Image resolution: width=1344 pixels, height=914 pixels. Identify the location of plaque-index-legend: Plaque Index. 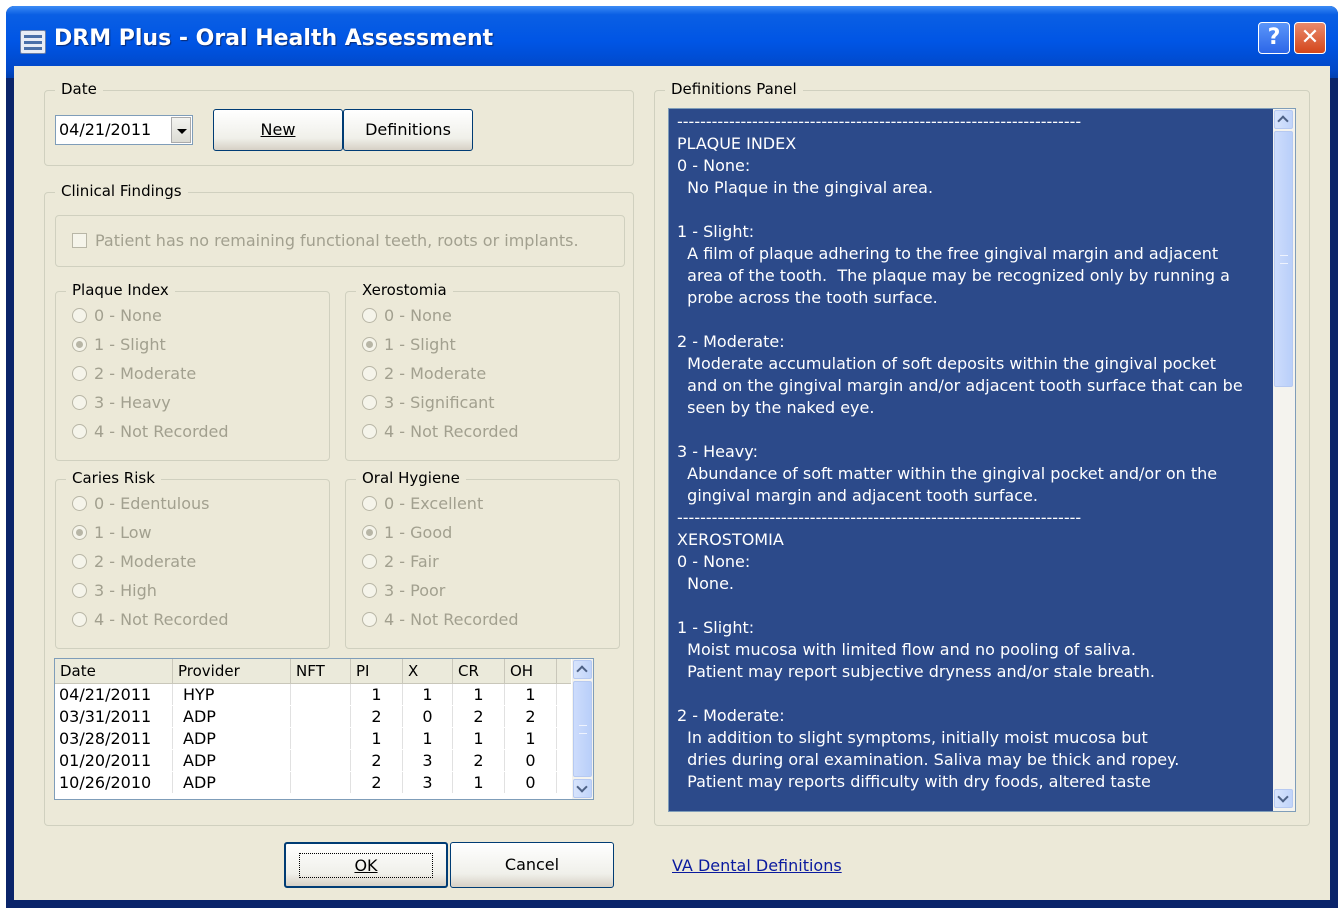
(120, 290).